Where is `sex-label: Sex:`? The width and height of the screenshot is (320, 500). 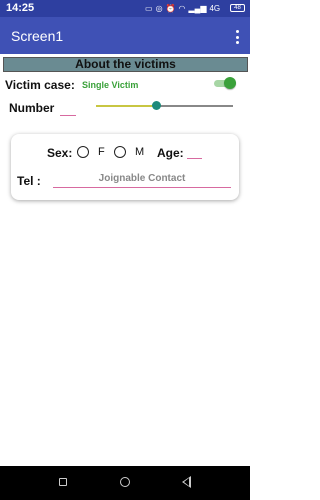
sex-label: Sex: is located at coordinates (60, 153).